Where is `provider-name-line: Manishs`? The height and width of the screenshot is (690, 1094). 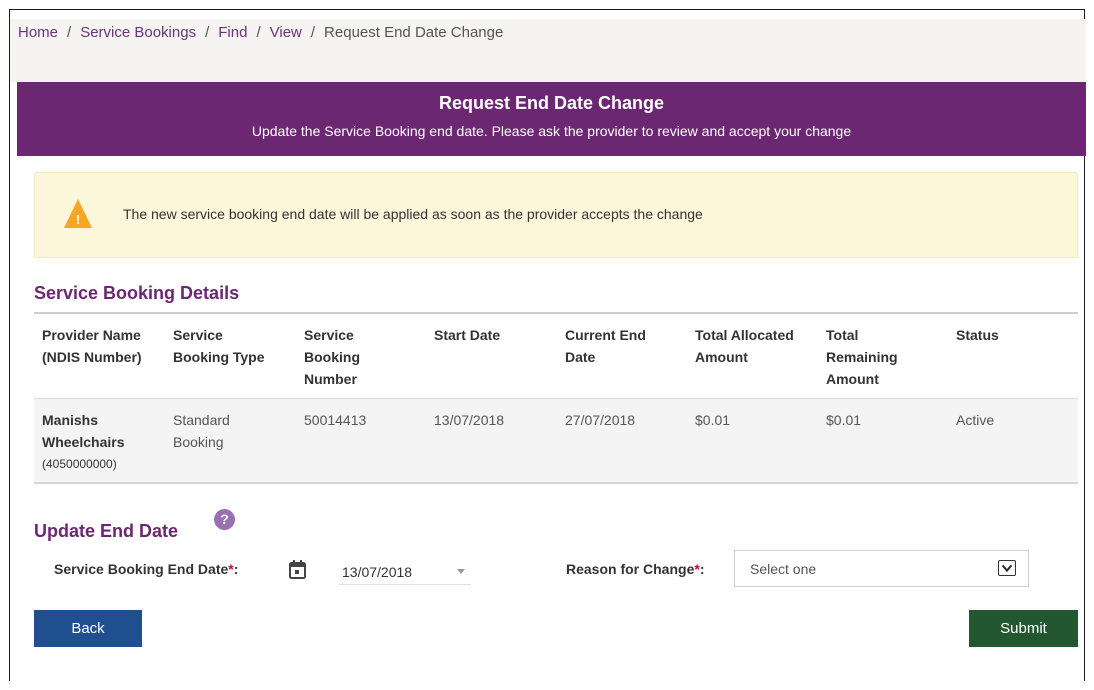 provider-name-line: Manishs is located at coordinates (70, 420).